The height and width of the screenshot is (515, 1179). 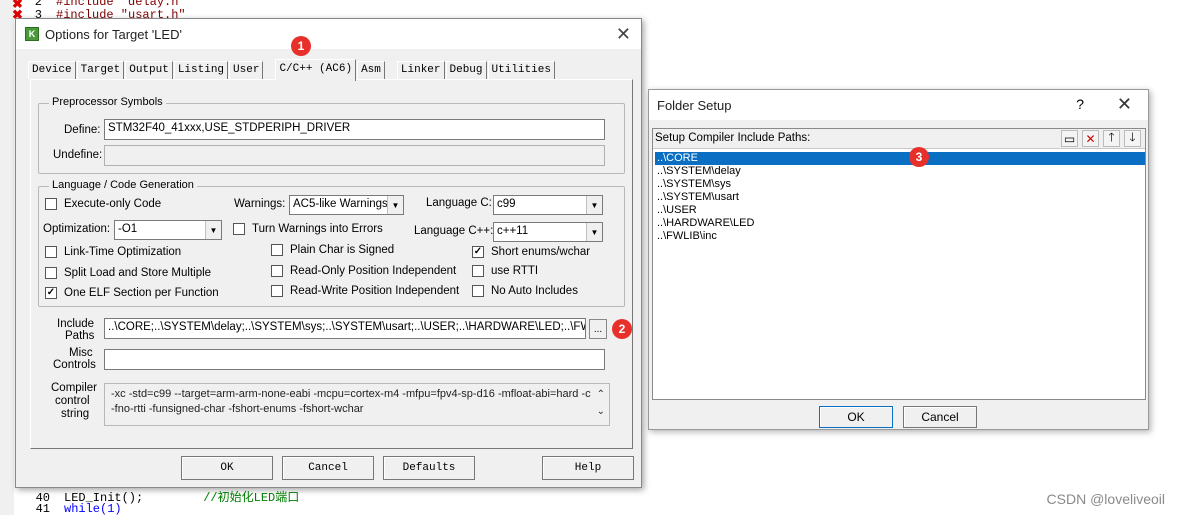 I want to click on watermark: CSDN @loveliveoil, so click(x=1105, y=499).